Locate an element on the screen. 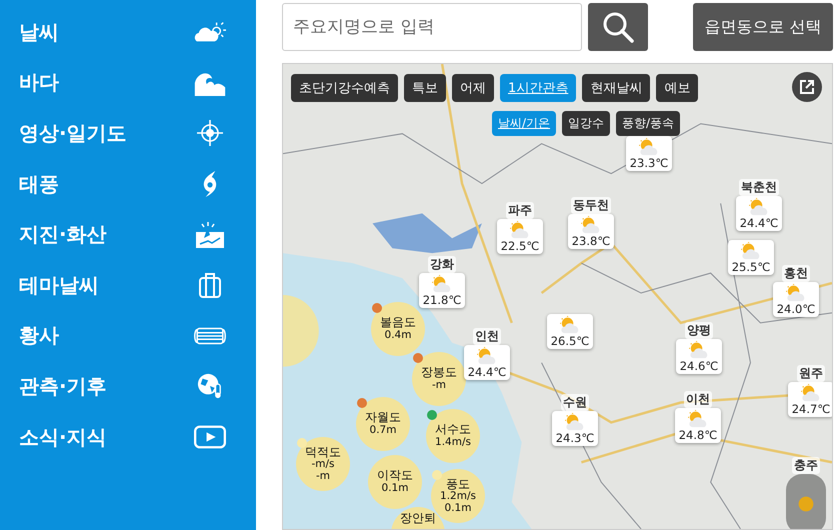 The width and height of the screenshot is (840, 530). temperature: 24.0℃ is located at coordinates (796, 309).